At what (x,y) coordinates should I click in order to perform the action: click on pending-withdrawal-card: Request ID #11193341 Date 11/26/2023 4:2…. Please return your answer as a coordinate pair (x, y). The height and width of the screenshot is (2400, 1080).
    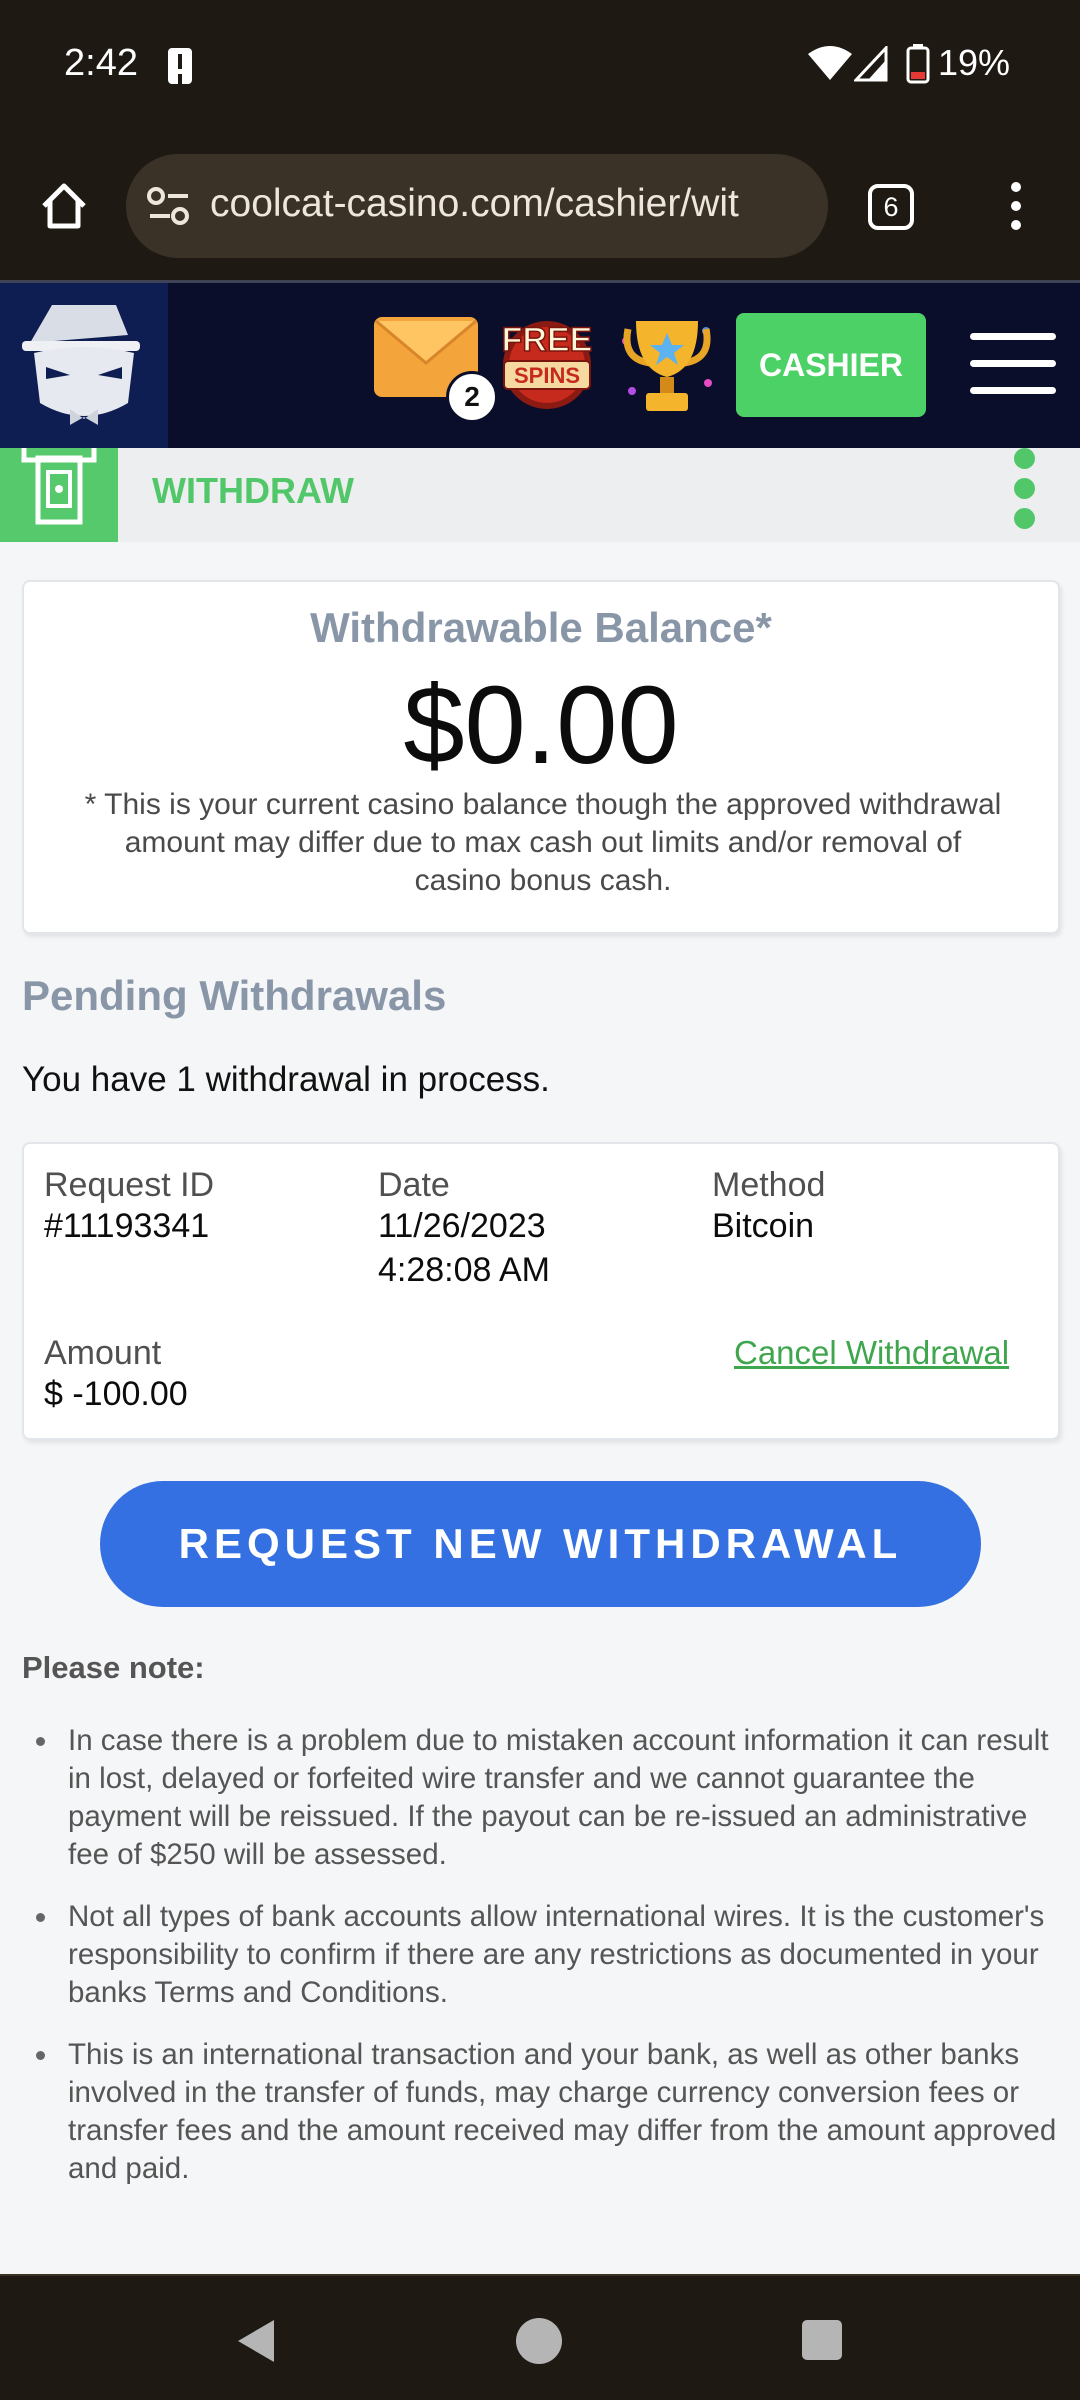
    Looking at the image, I should click on (541, 1291).